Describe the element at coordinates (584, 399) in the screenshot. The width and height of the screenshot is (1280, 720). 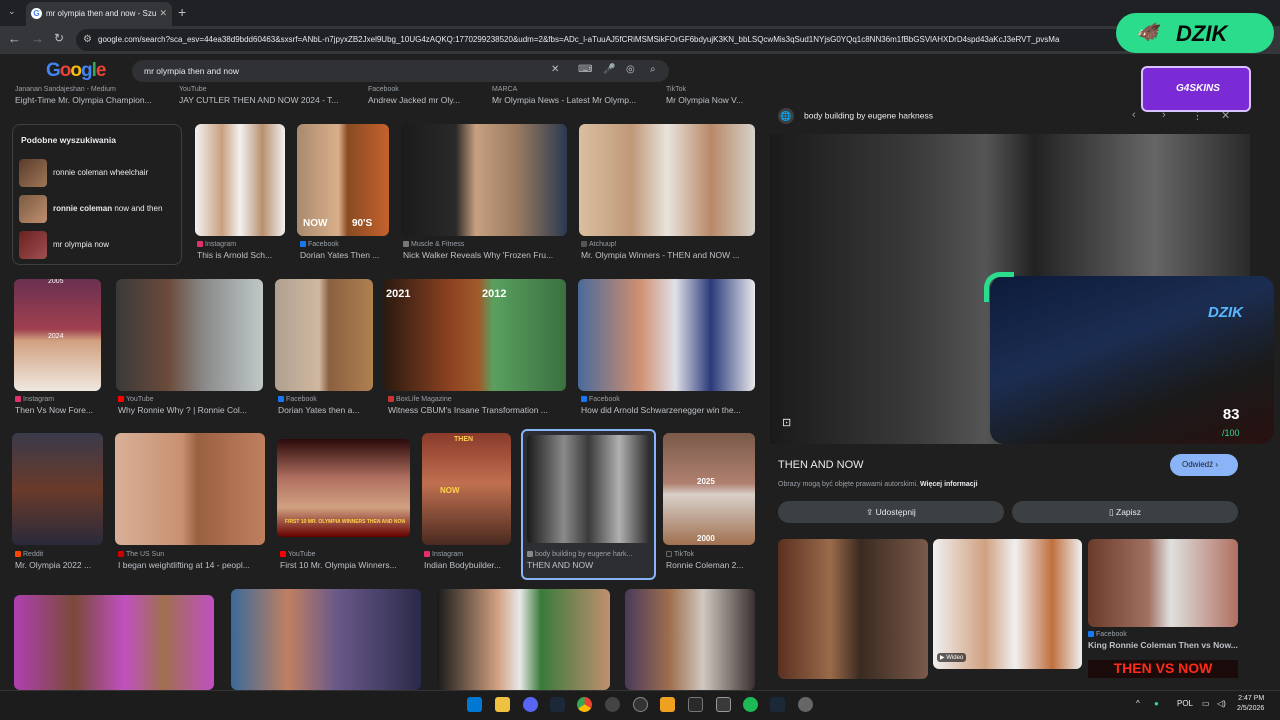
I see `facebook-icon` at that location.